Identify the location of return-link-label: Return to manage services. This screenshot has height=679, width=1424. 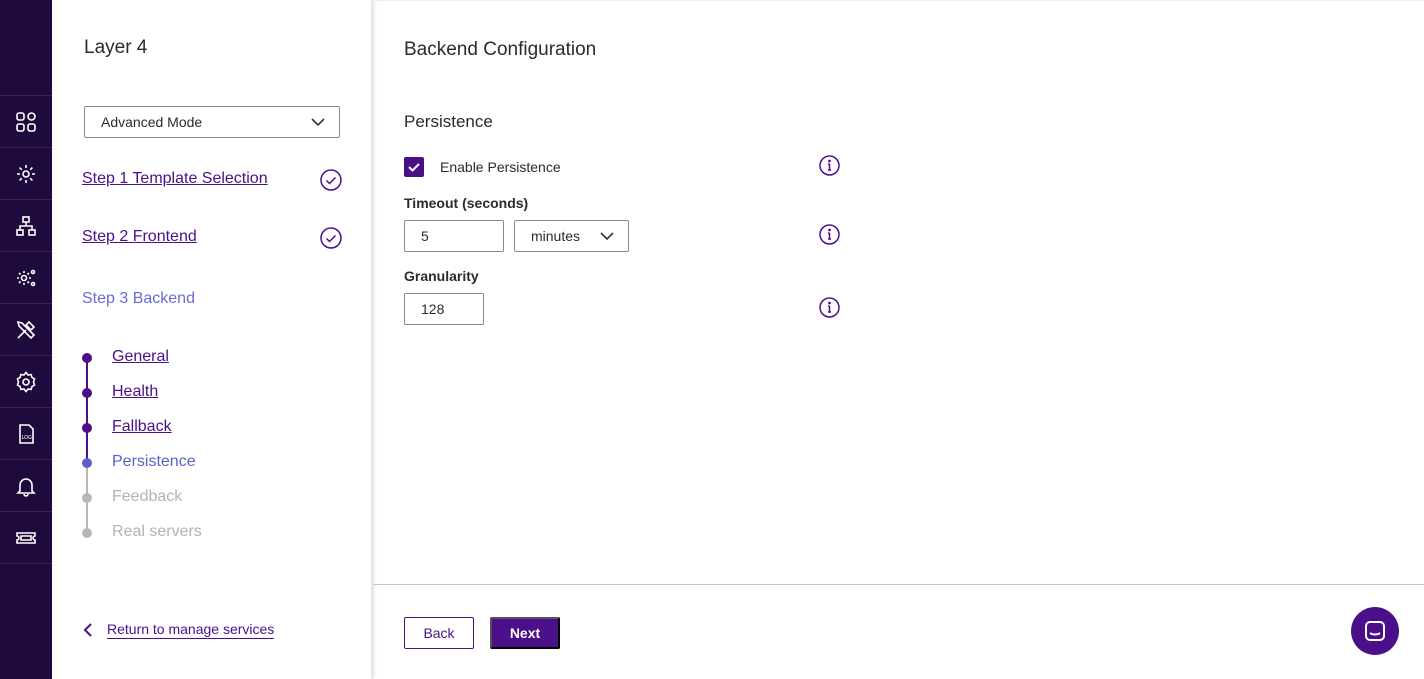
(191, 630).